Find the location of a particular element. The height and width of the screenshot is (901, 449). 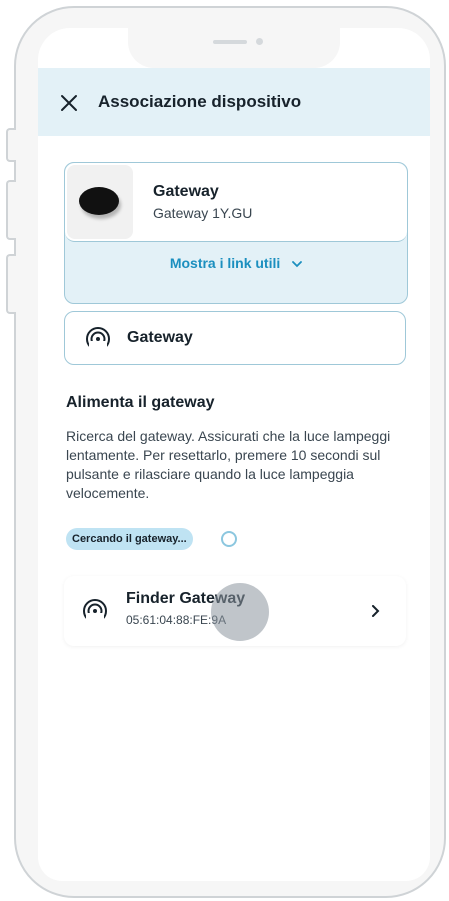

device-info: Gateway Gateway 1Y.GU is located at coordinates (236, 202).